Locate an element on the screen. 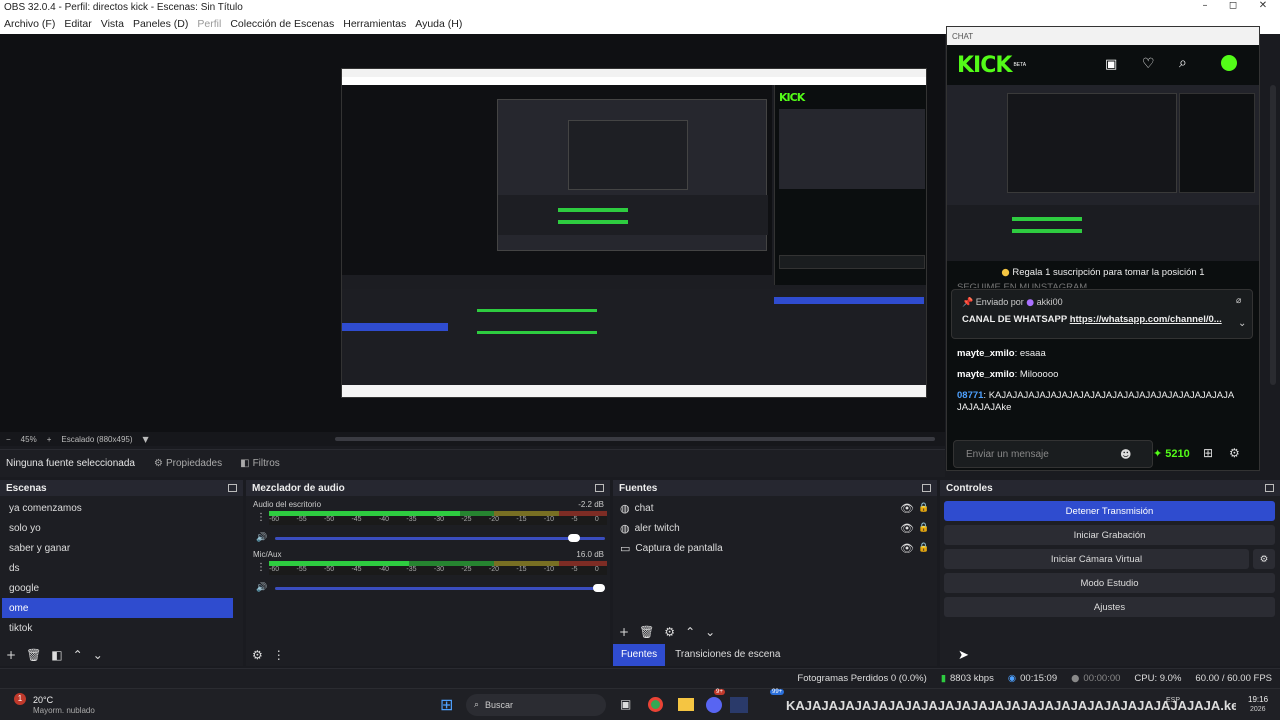  source-item: ▭ Captura de pantalla 👁 🔒 is located at coordinates (775, 548).